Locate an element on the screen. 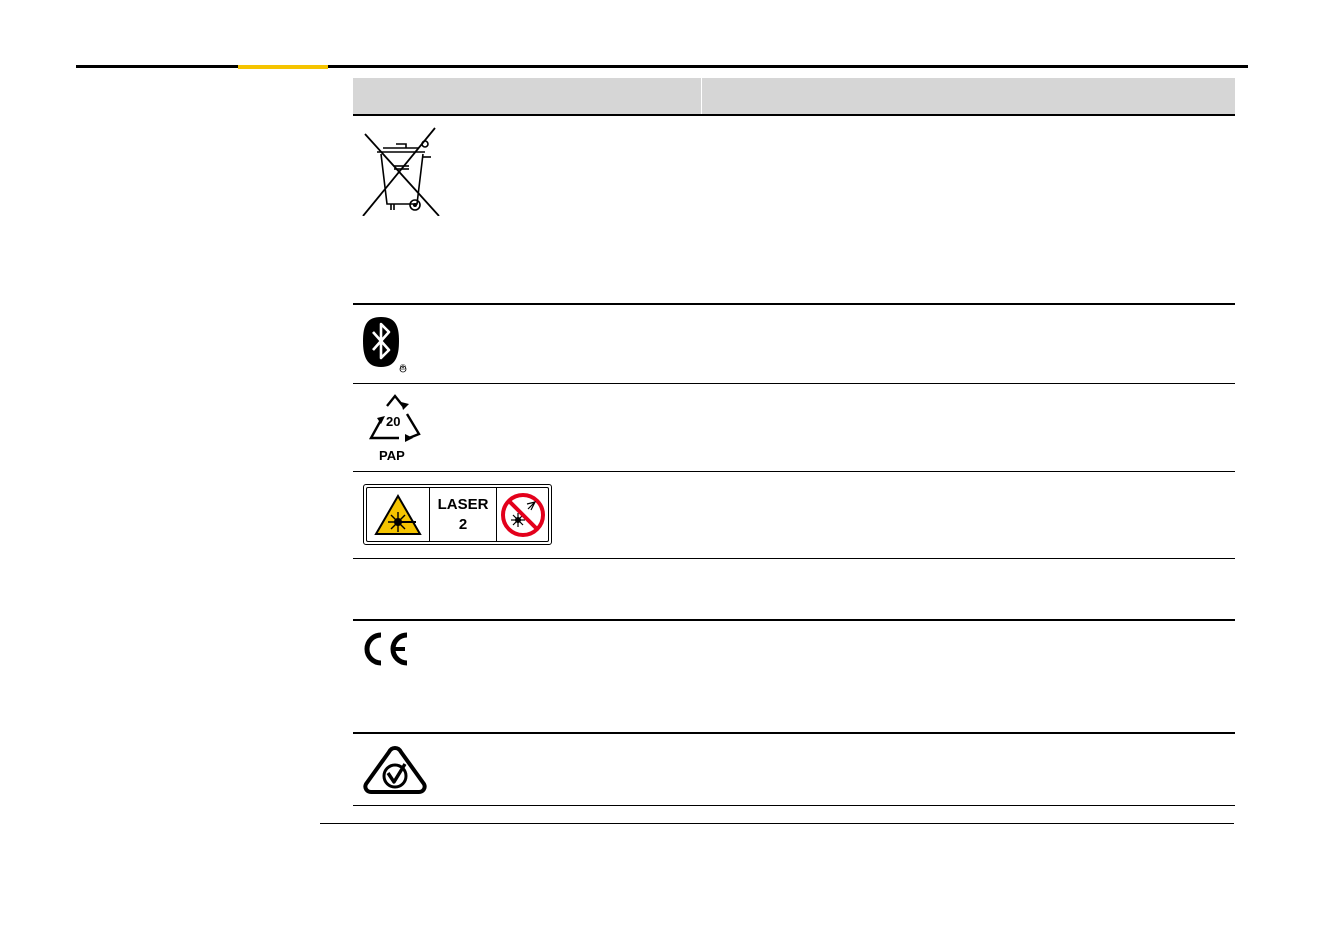  weee-crossed-out-bin-icon is located at coordinates (401, 171).